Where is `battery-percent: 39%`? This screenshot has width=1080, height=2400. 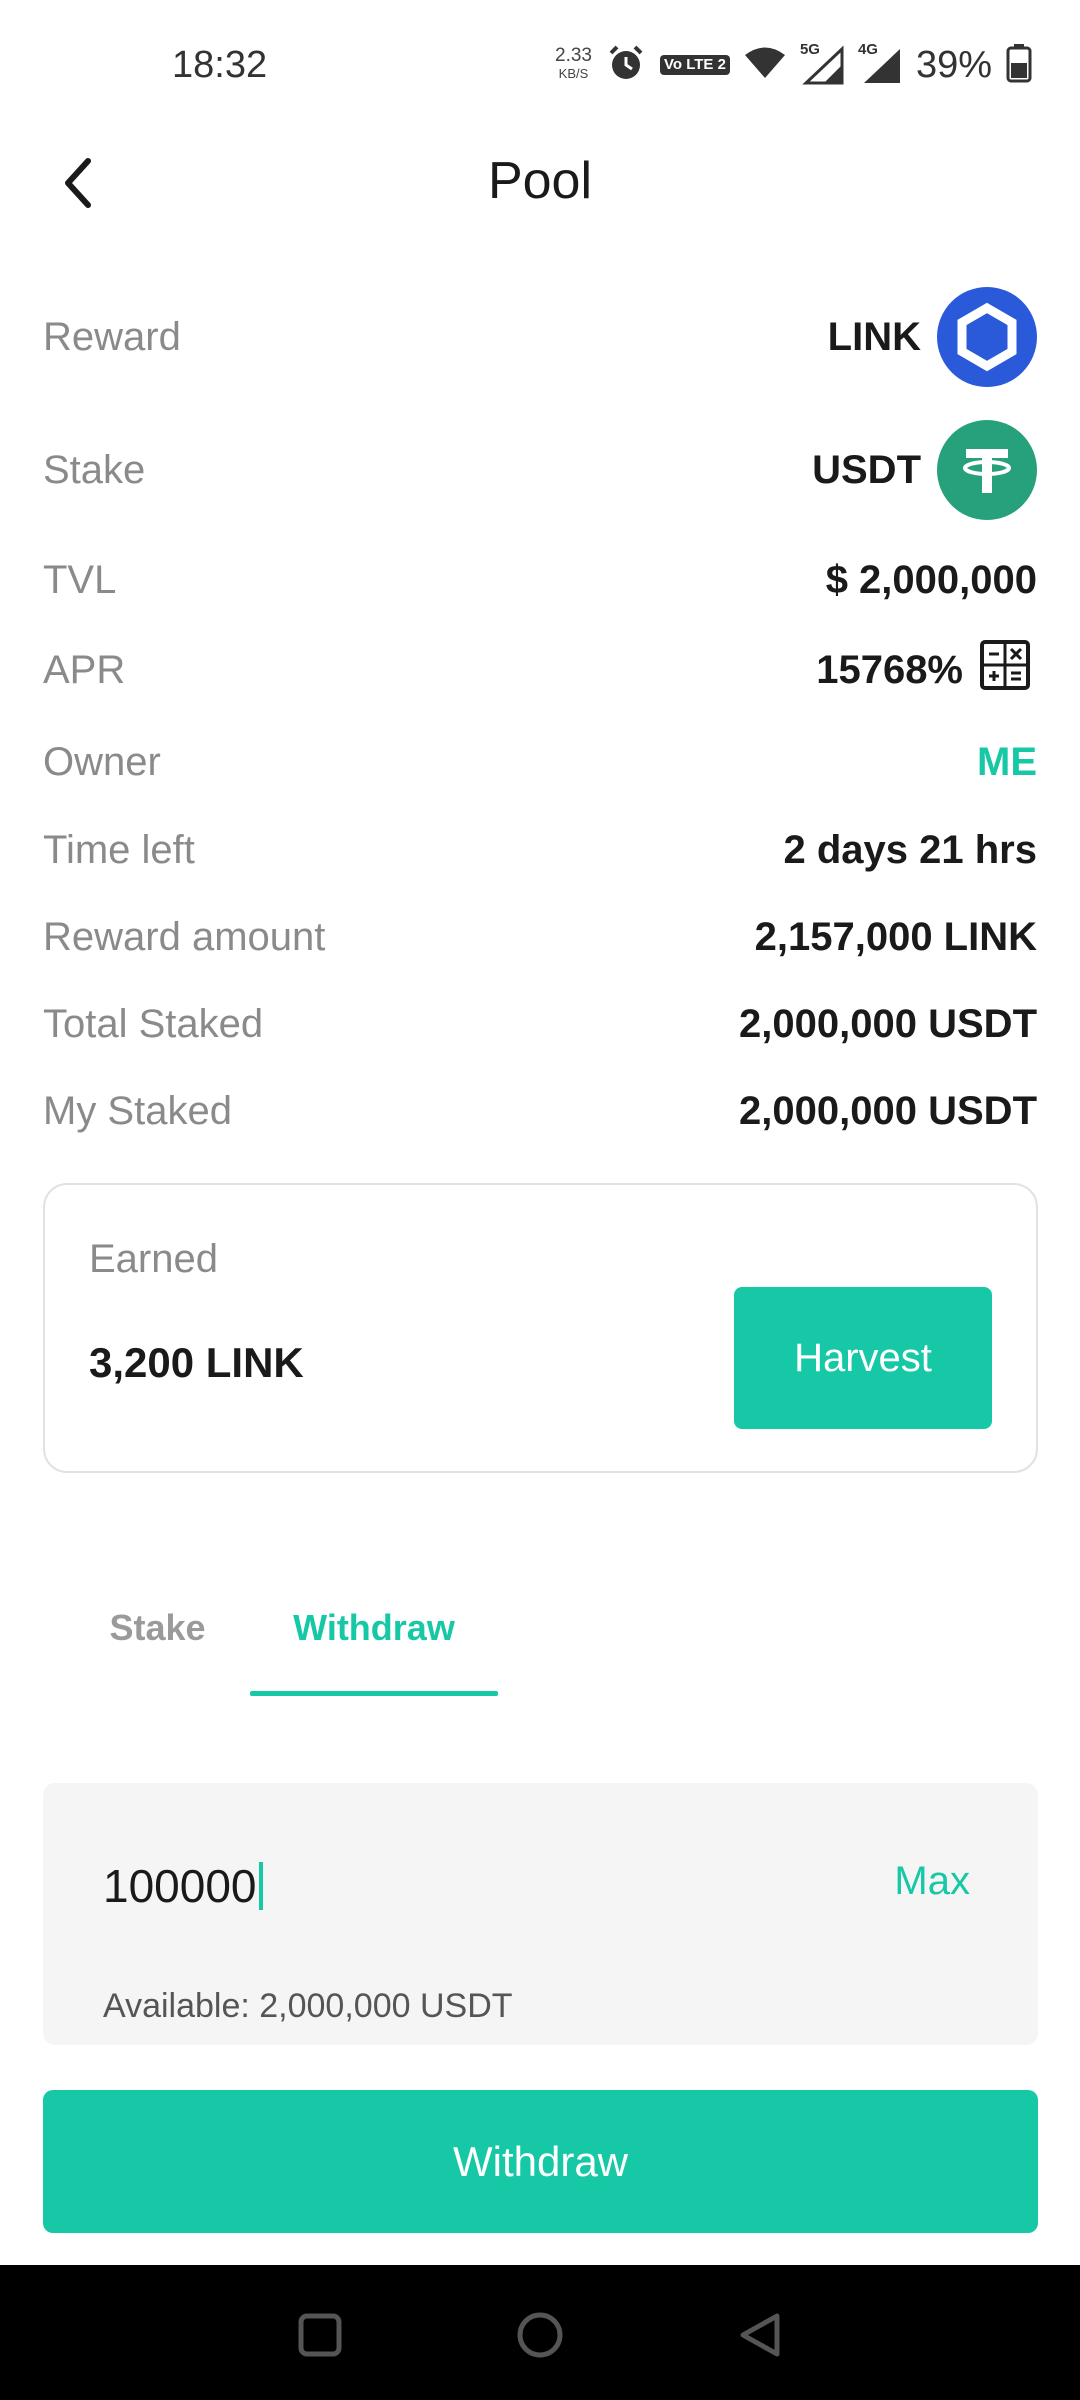
battery-percent: 39% is located at coordinates (953, 64).